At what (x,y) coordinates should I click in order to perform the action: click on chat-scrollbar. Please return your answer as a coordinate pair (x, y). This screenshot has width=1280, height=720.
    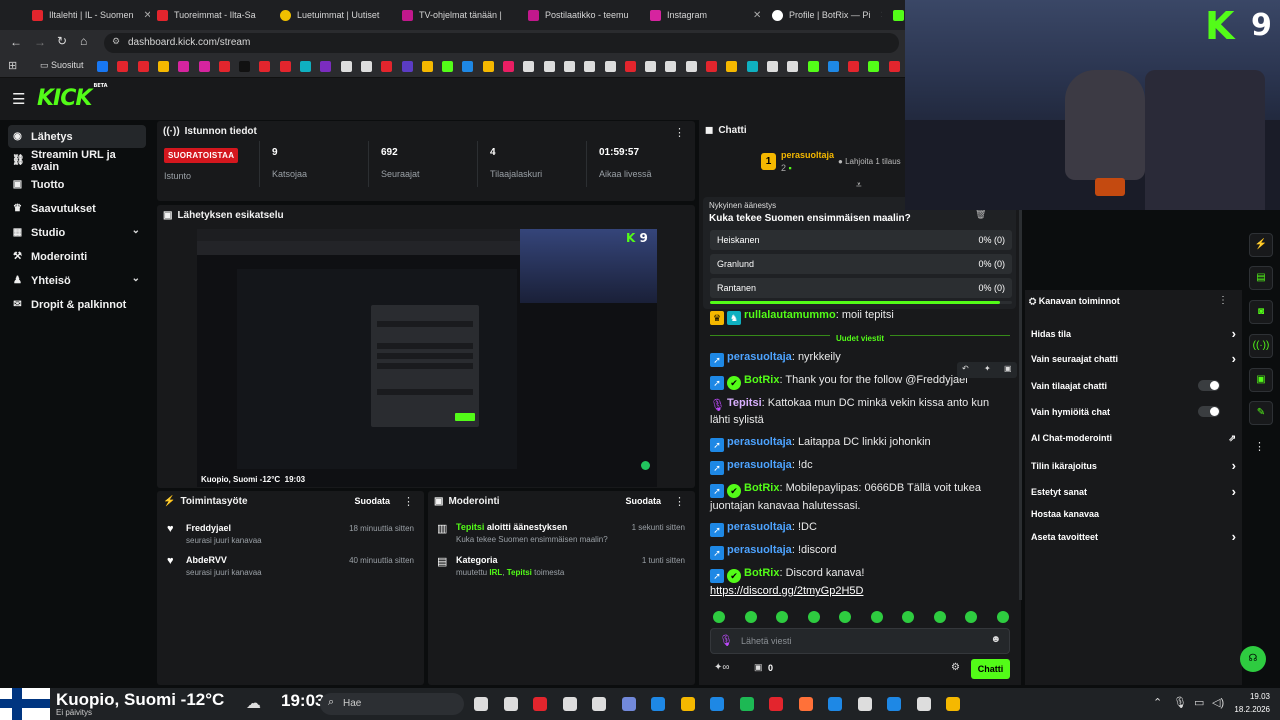
    Looking at the image, I should click on (1020, 400).